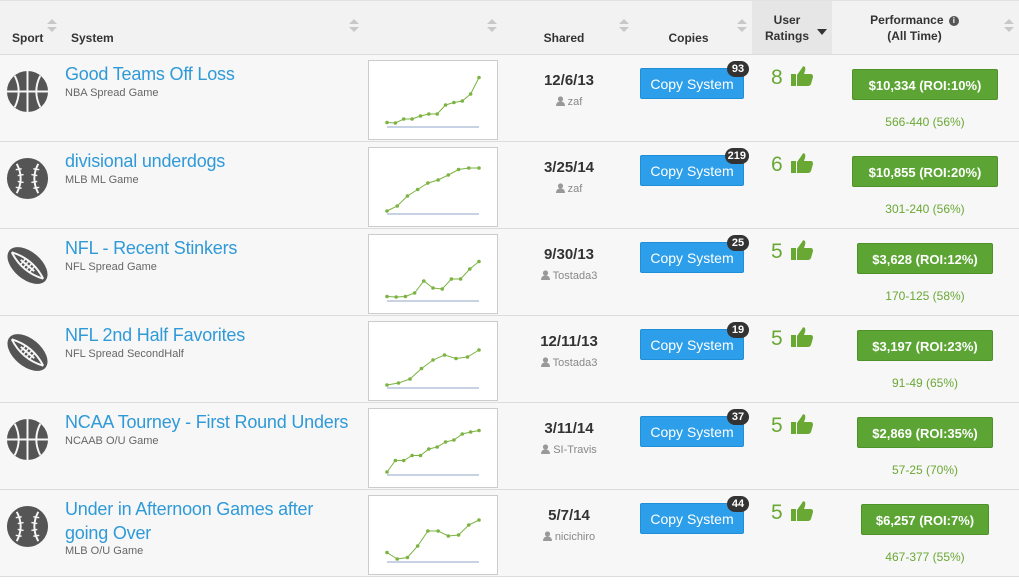 The height and width of the screenshot is (588, 1019). Describe the element at coordinates (694, 515) in the screenshot. I see `copy-system-button: Copy System 44` at that location.